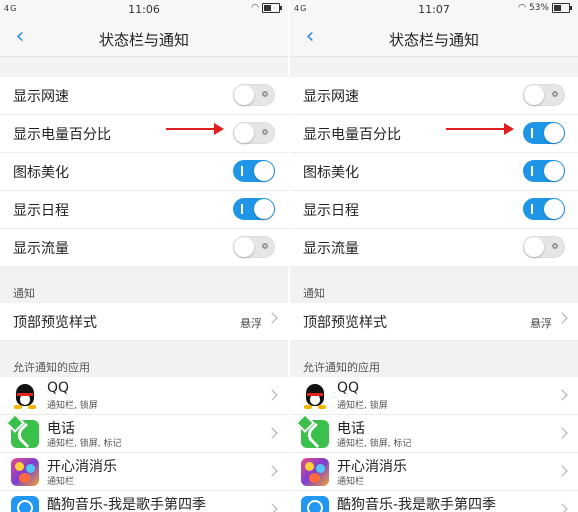  What do you see at coordinates (538, 8) in the screenshot?
I see `battery-percent: 53%` at bounding box center [538, 8].